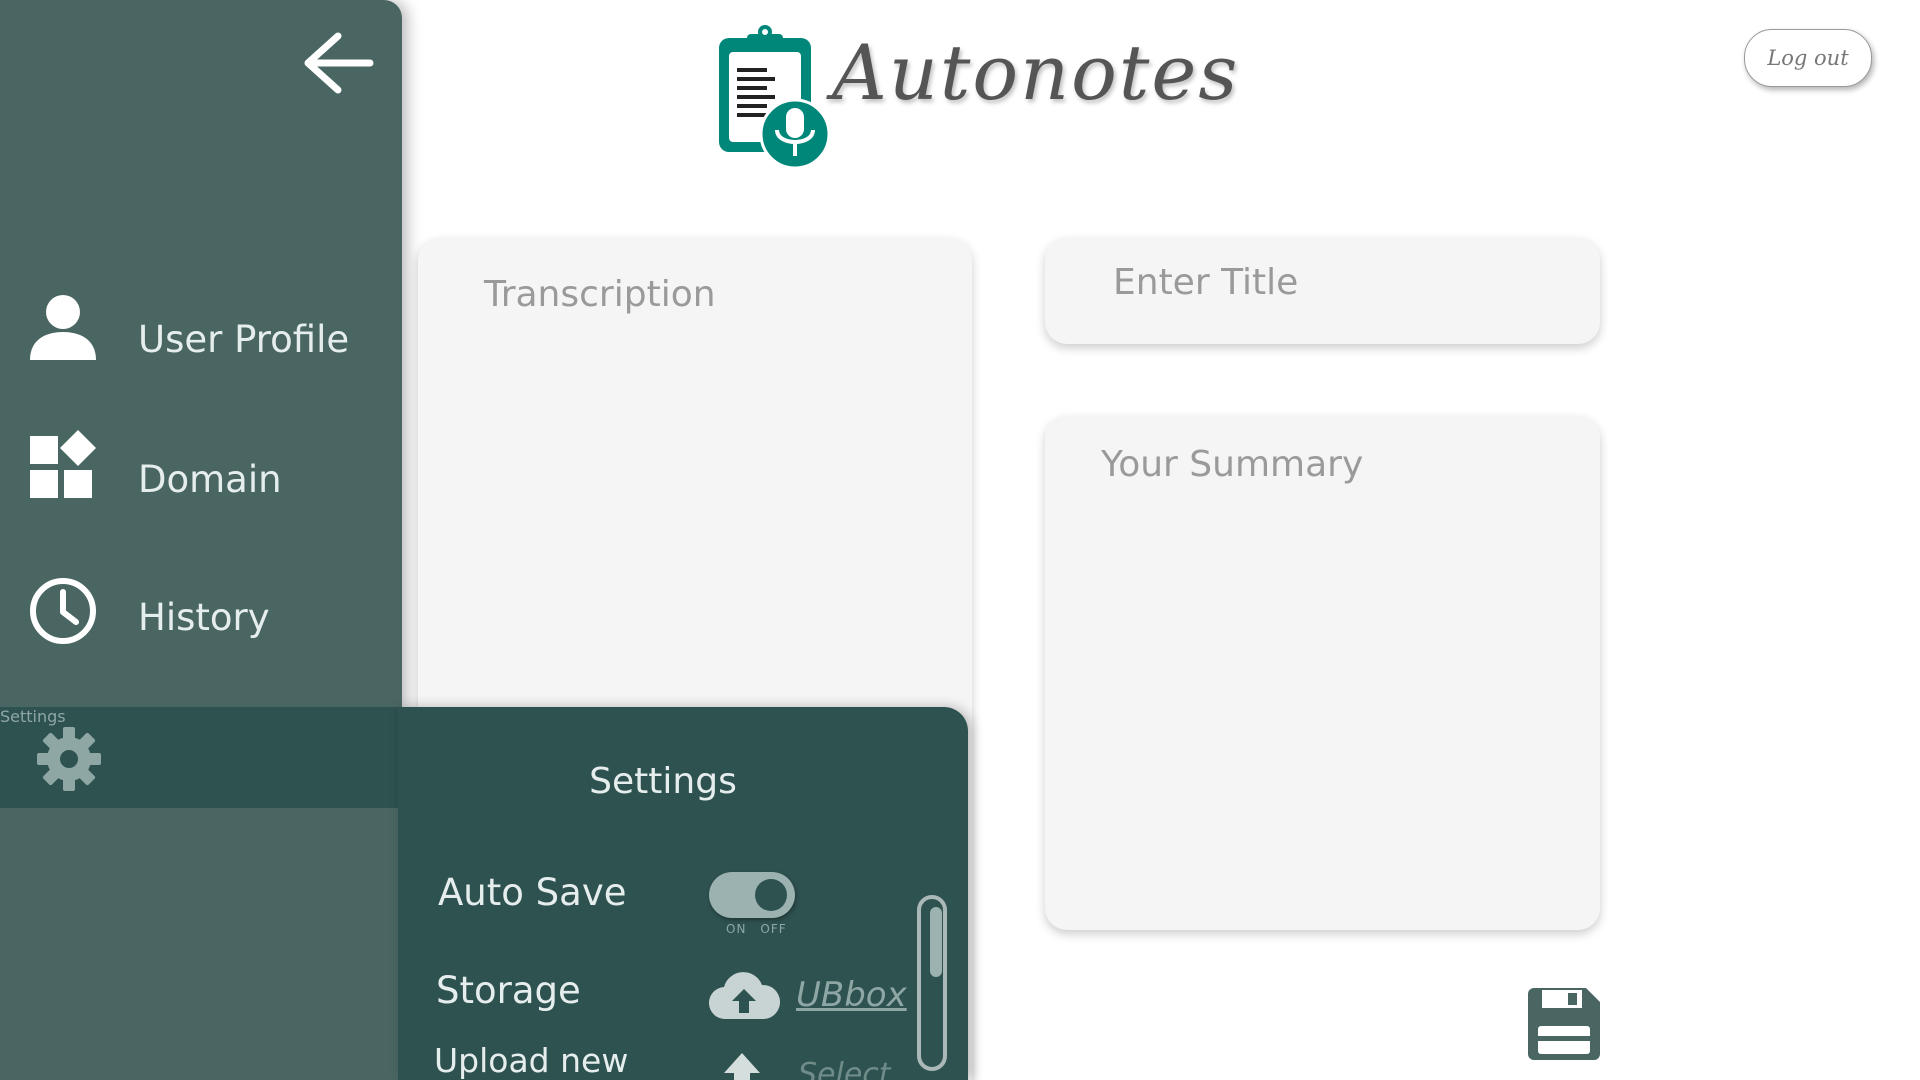  I want to click on title-placeholder: Enter Title, so click(1206, 282).